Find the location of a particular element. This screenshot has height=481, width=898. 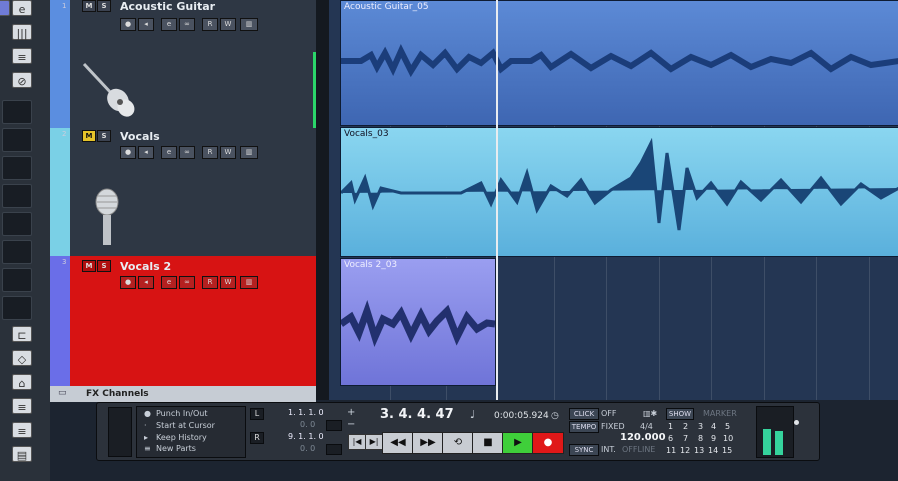

tempo-value: 120.000 is located at coordinates (643, 437).